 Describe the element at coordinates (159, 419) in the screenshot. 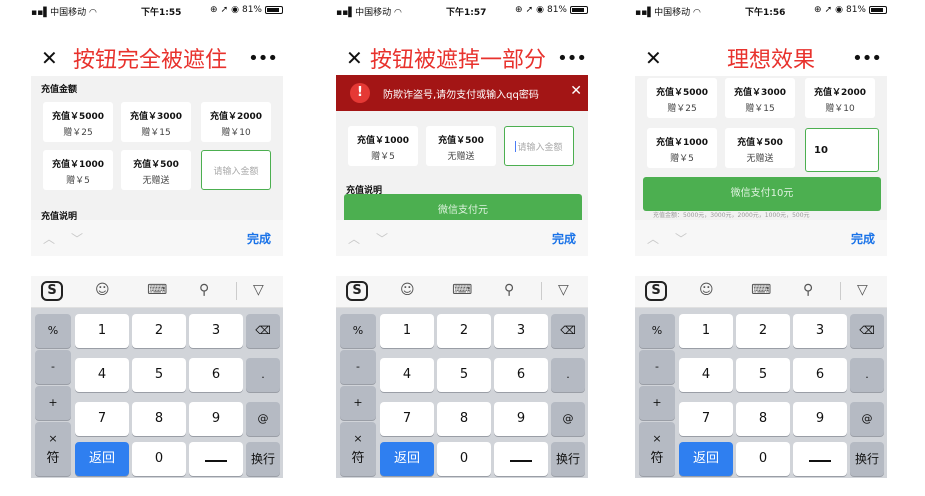

I see `key-8: 8` at that location.